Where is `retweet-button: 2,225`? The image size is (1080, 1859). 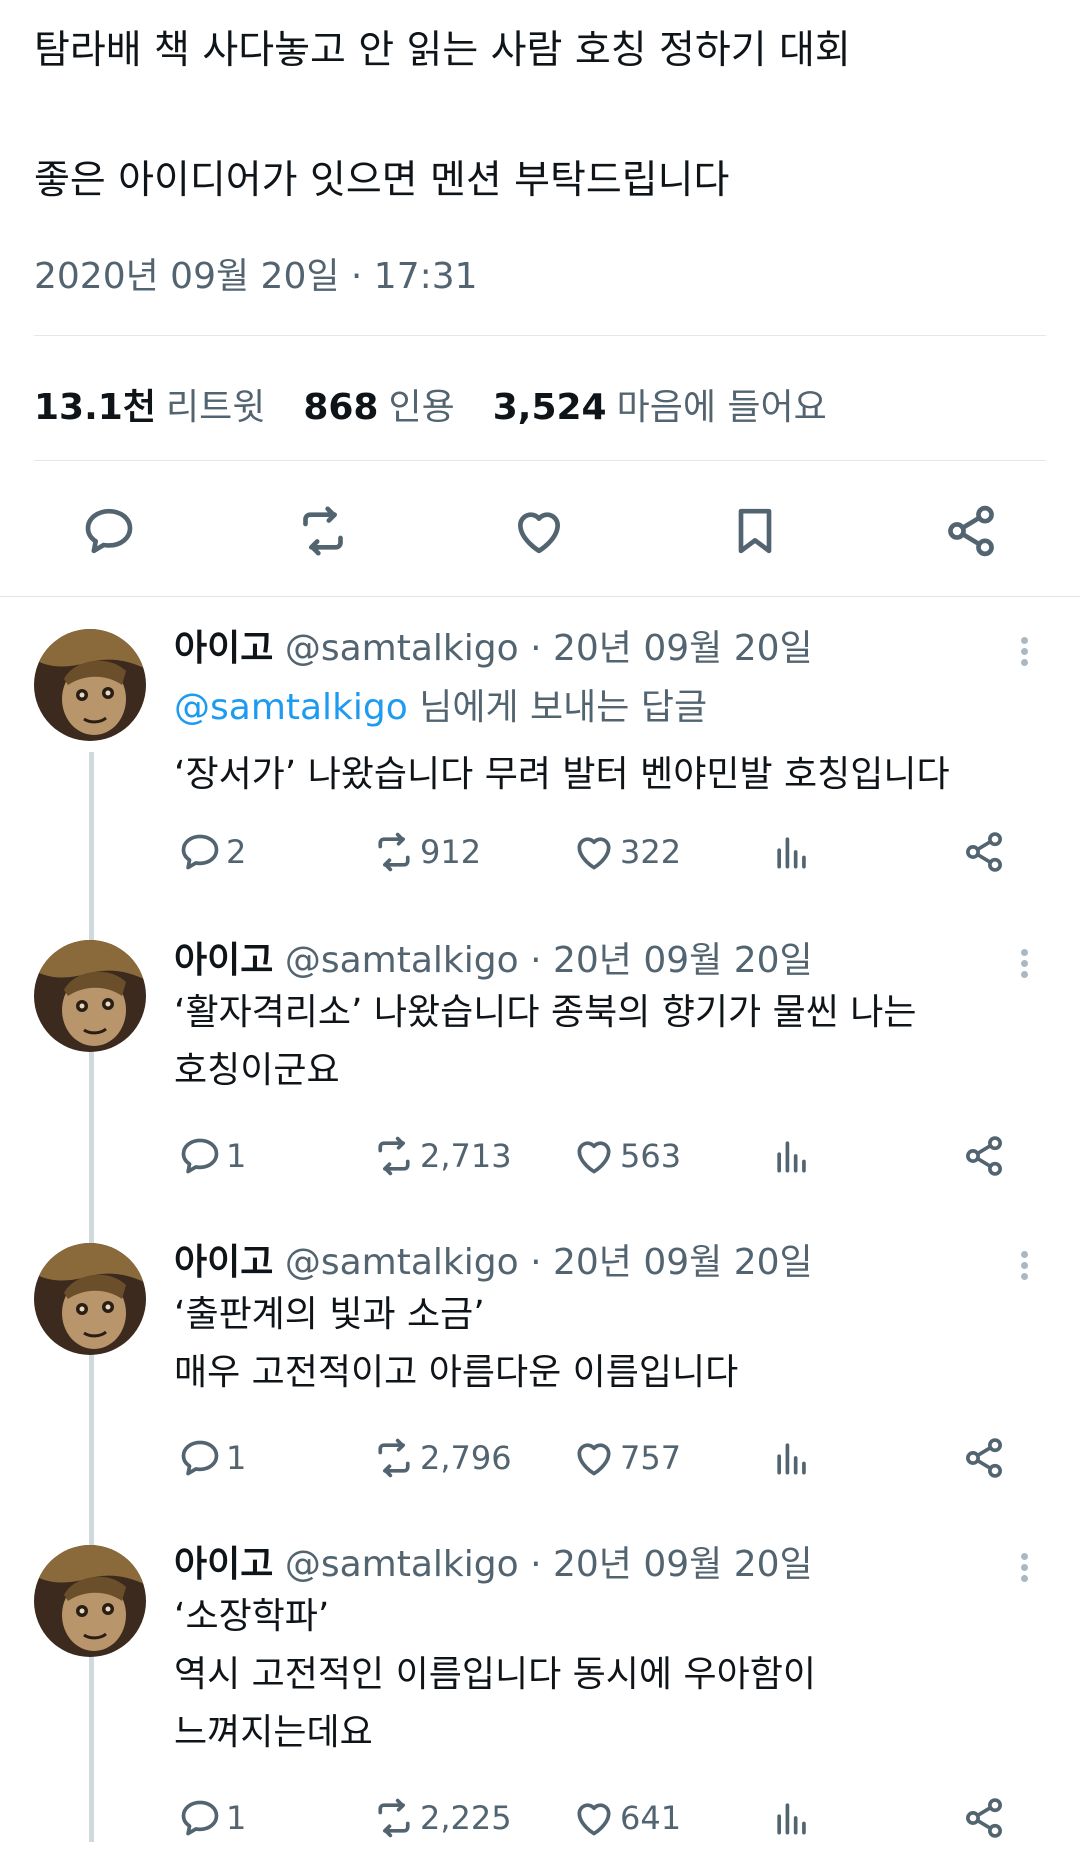
retweet-button: 2,225 is located at coordinates (442, 1818).